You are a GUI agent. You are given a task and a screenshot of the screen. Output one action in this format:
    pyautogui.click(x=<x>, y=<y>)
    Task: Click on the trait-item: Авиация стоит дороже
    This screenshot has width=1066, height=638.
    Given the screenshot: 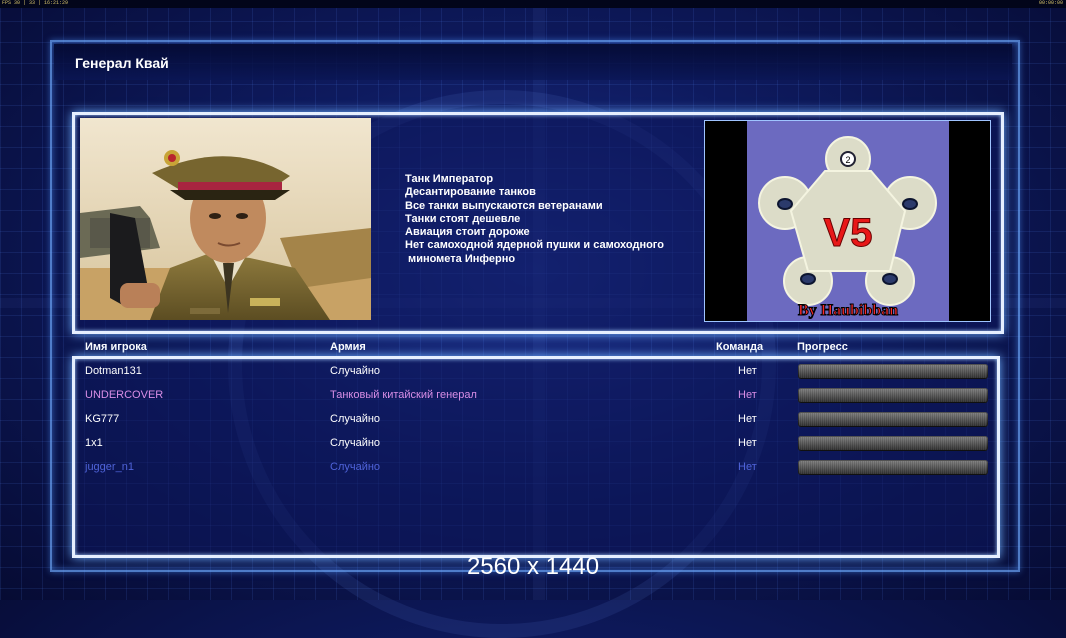 What is the action you would take?
    pyautogui.click(x=467, y=232)
    